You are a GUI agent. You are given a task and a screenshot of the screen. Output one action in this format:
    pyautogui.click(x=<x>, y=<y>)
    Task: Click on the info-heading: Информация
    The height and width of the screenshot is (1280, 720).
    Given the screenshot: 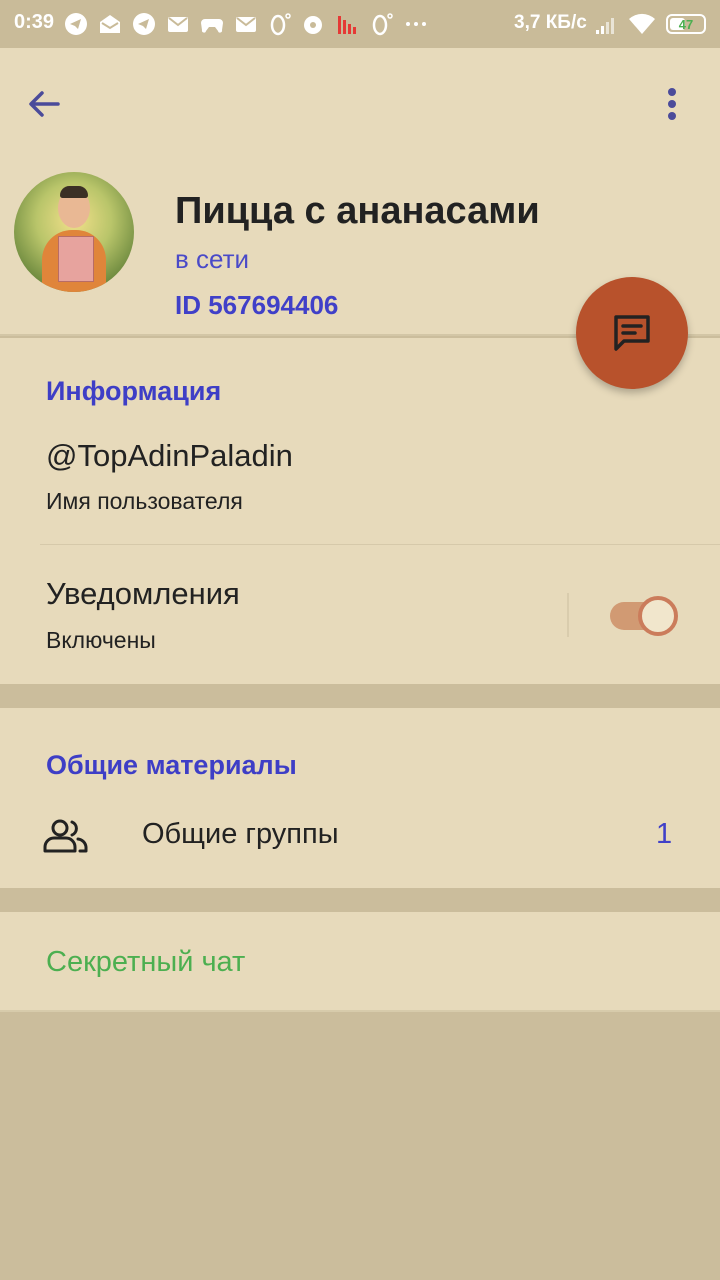 What is the action you would take?
    pyautogui.click(x=134, y=391)
    